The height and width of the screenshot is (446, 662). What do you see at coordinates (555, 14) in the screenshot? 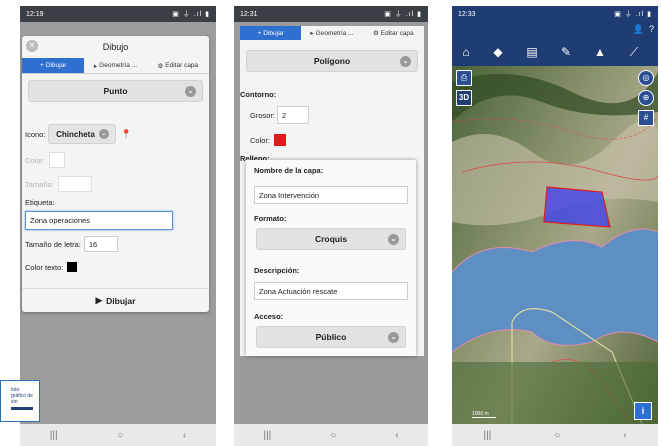
I see `status-bar: 12:33 ▣ ⏚ .ıl ▮` at bounding box center [555, 14].